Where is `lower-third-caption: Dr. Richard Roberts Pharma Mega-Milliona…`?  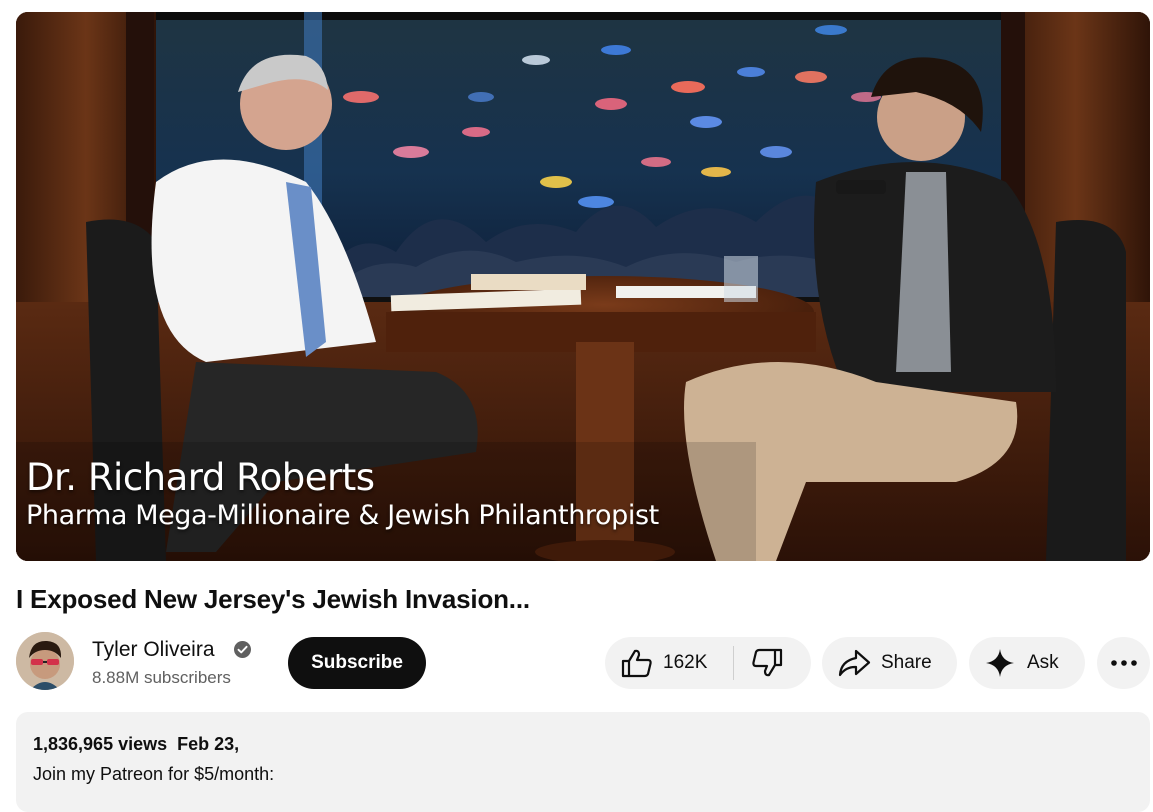 lower-third-caption: Dr. Richard Roberts Pharma Mega-Milliona… is located at coordinates (342, 495).